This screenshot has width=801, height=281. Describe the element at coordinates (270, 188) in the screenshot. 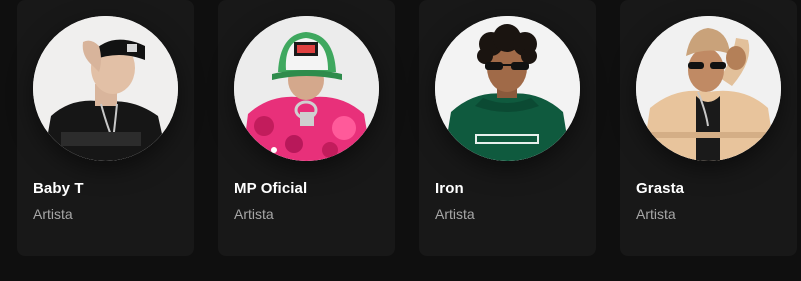

I see `artist-name: MP Oficial` at that location.